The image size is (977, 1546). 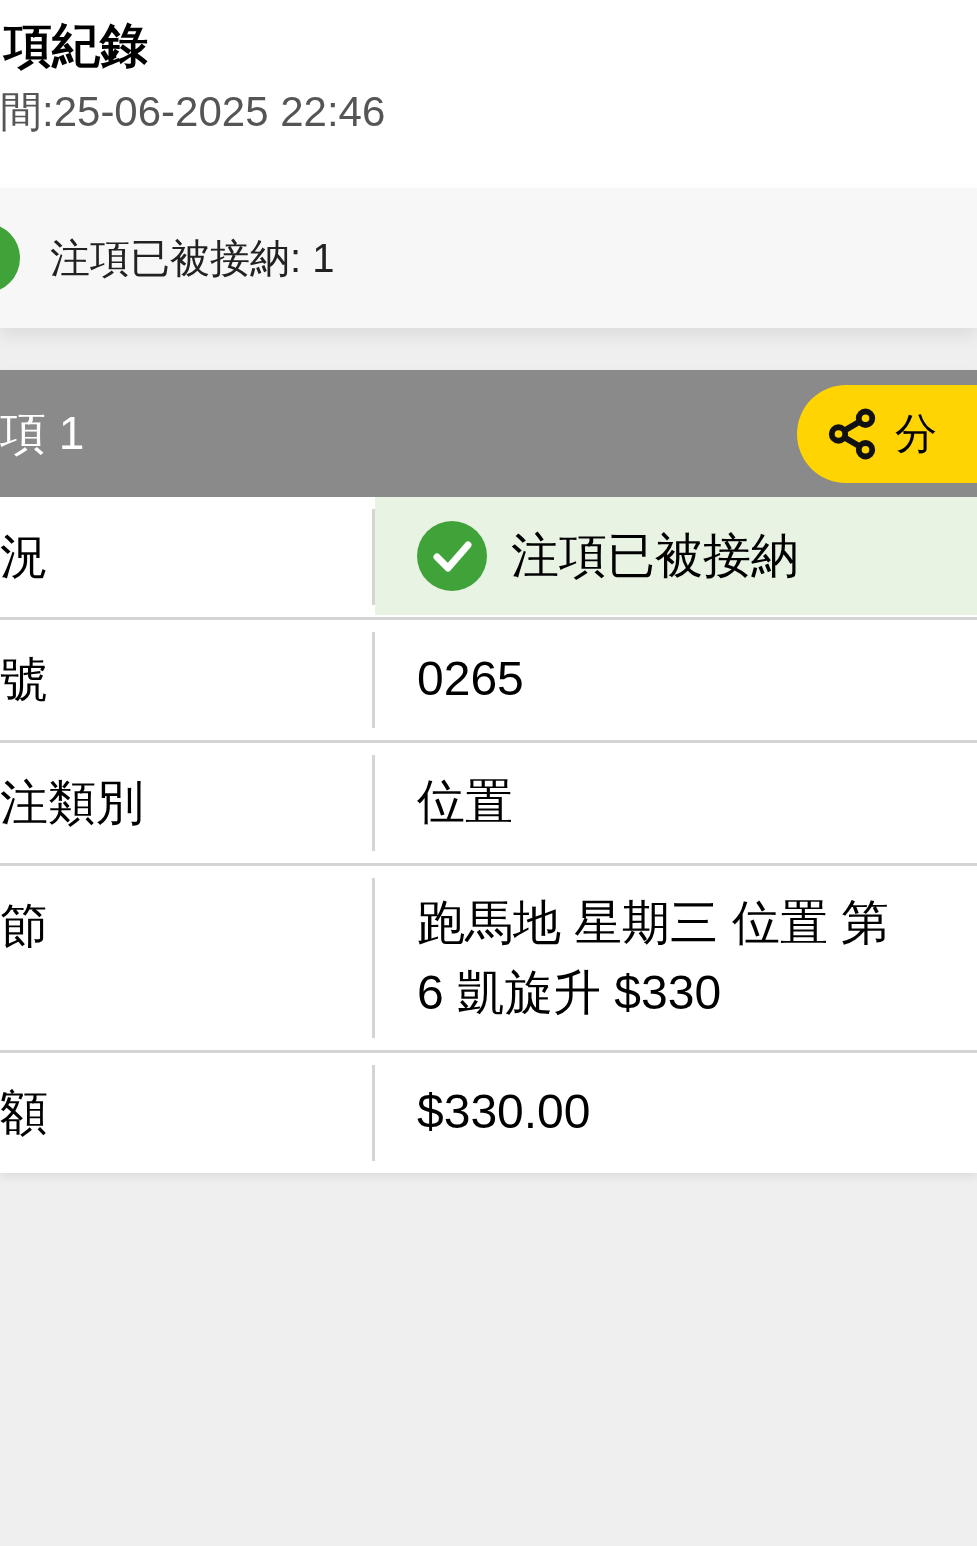 I want to click on bet-time: 間:25-06-2025 22:46, so click(x=193, y=112).